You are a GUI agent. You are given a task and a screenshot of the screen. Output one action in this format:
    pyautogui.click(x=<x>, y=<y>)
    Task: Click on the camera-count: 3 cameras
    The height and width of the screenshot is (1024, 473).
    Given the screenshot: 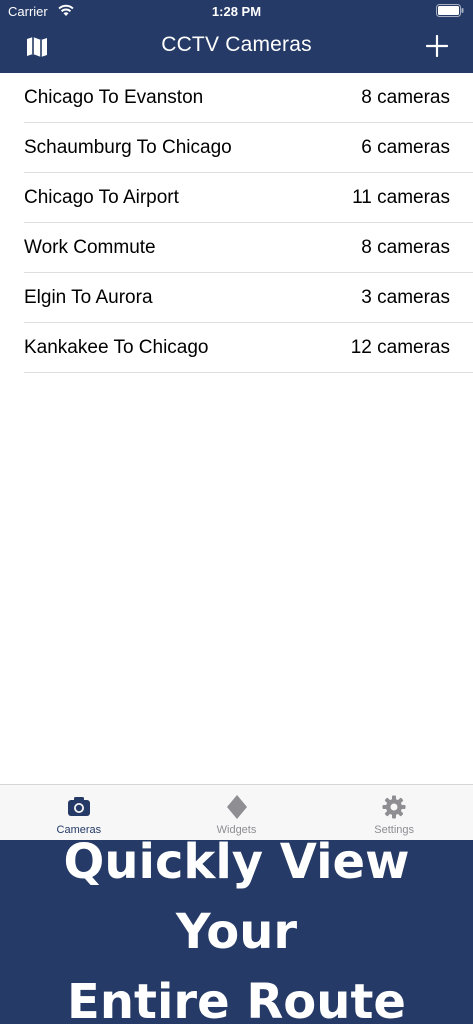 What is the action you would take?
    pyautogui.click(x=405, y=297)
    